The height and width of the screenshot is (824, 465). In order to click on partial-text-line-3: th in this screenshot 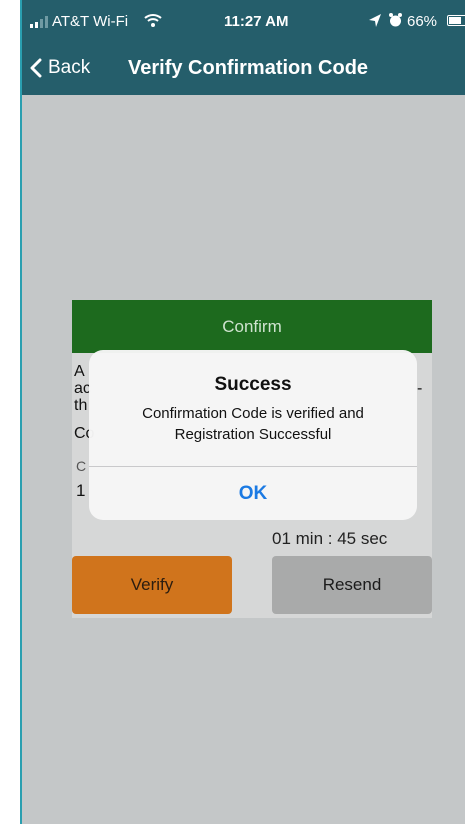, I will do `click(81, 405)`.